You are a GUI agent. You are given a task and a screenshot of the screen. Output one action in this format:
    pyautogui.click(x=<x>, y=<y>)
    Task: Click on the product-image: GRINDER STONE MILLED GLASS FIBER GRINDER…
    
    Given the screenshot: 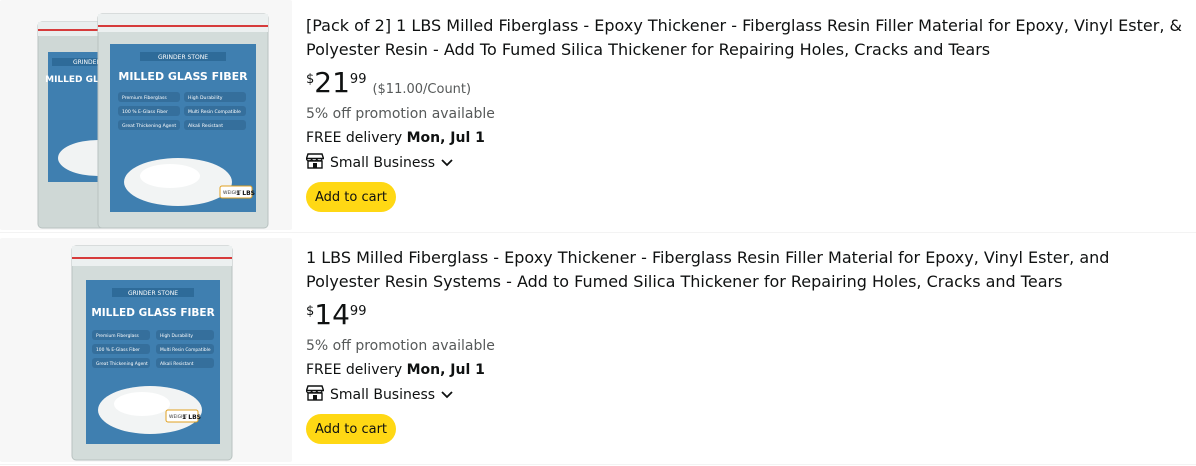 What is the action you would take?
    pyautogui.click(x=146, y=115)
    